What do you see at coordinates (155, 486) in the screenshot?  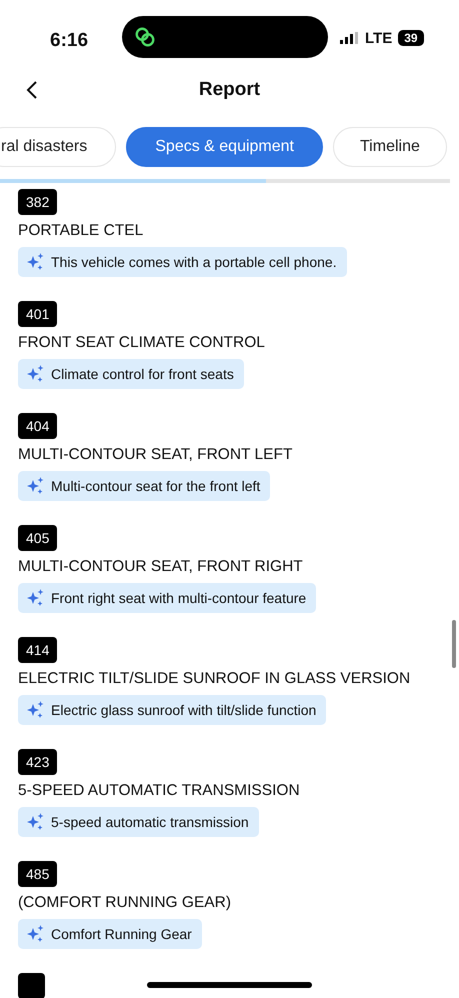 I see `summary-text: Multi-contour seat for the front left` at bounding box center [155, 486].